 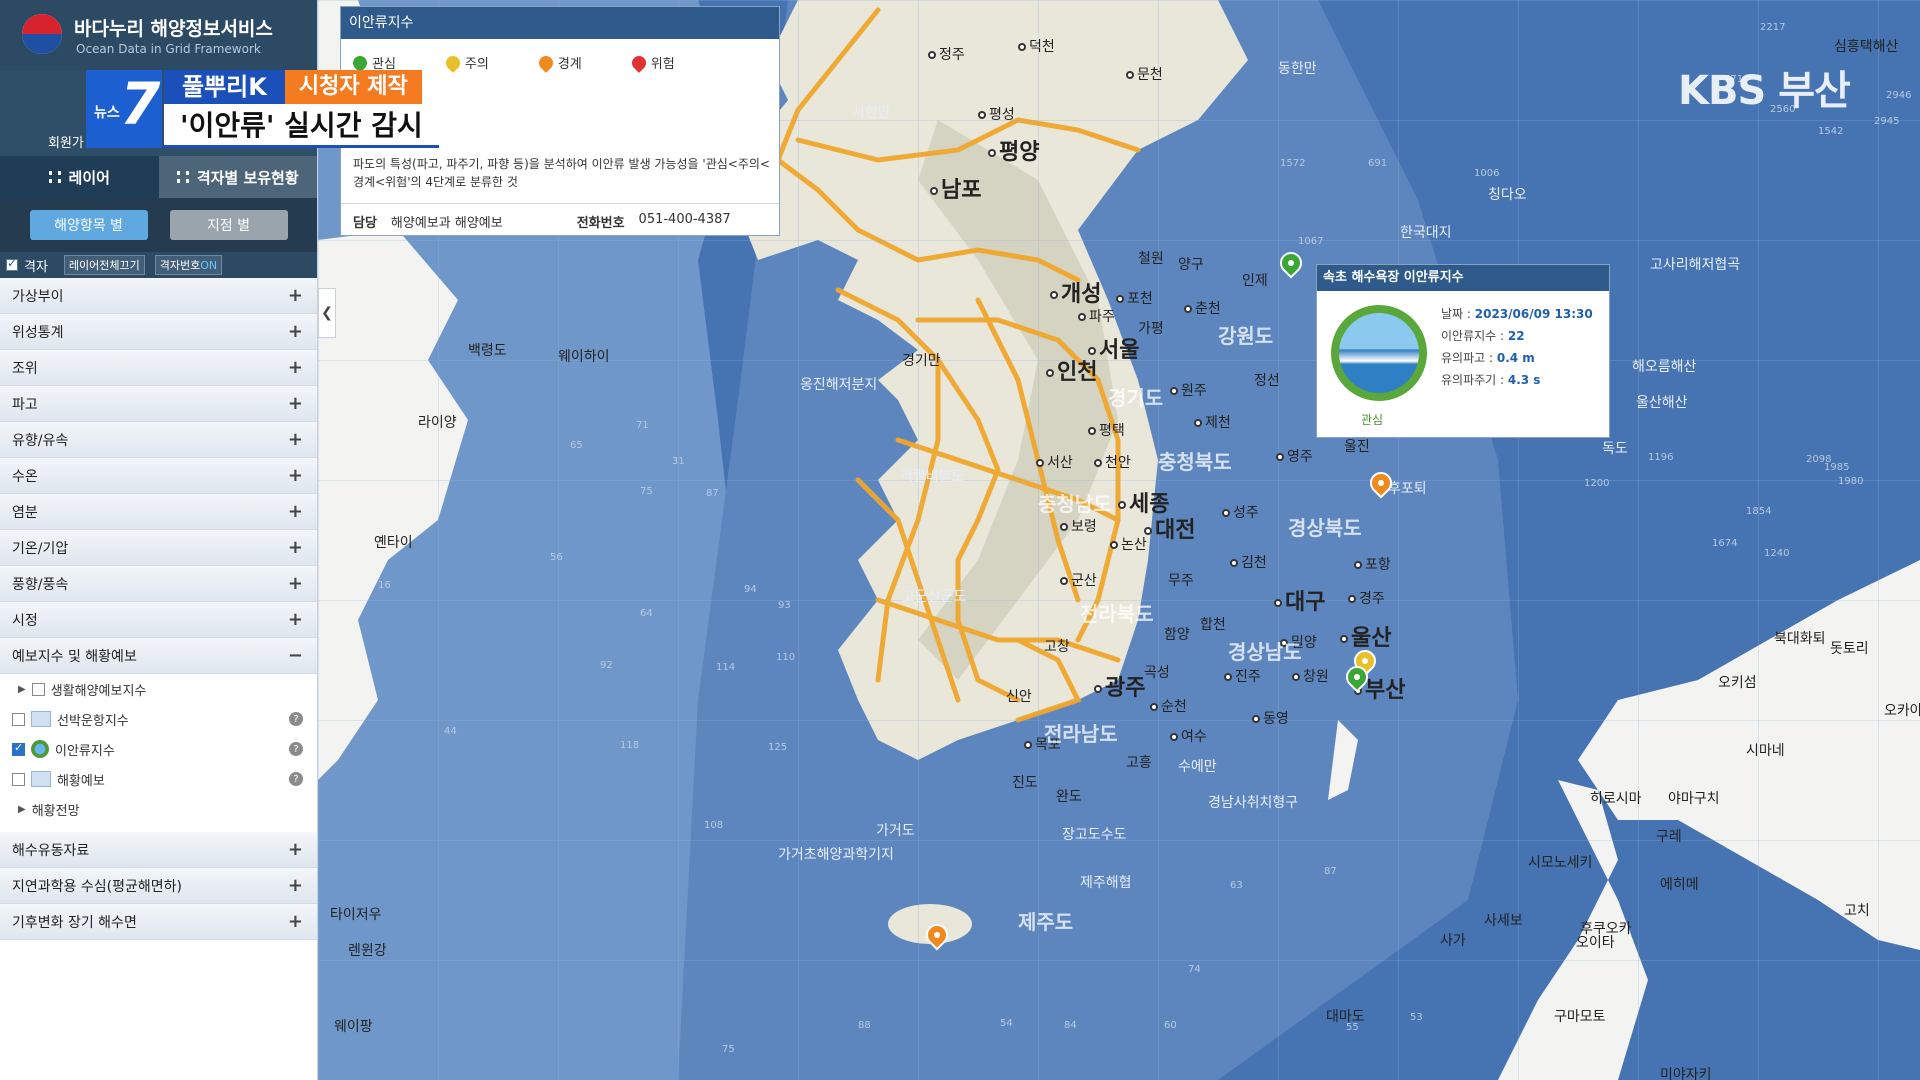 What do you see at coordinates (158, 749) in the screenshot?
I see `forecast-layer-item: 이안류지수?` at bounding box center [158, 749].